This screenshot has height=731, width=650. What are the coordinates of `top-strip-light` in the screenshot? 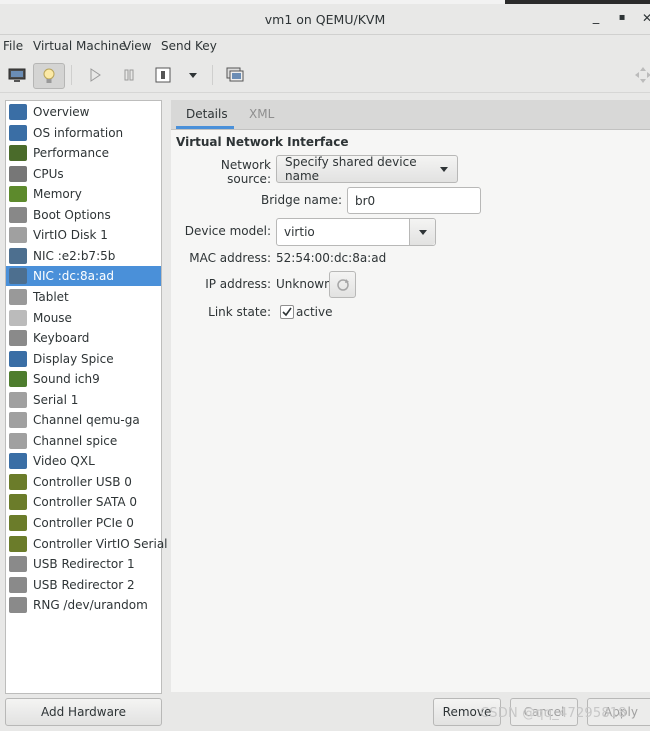 It's located at (252, 2).